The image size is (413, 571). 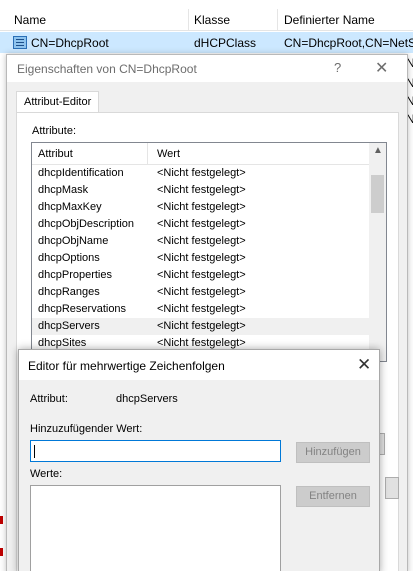 I want to click on attribute-row: dhcpOptions <Nicht festgelegt>, so click(x=200, y=258).